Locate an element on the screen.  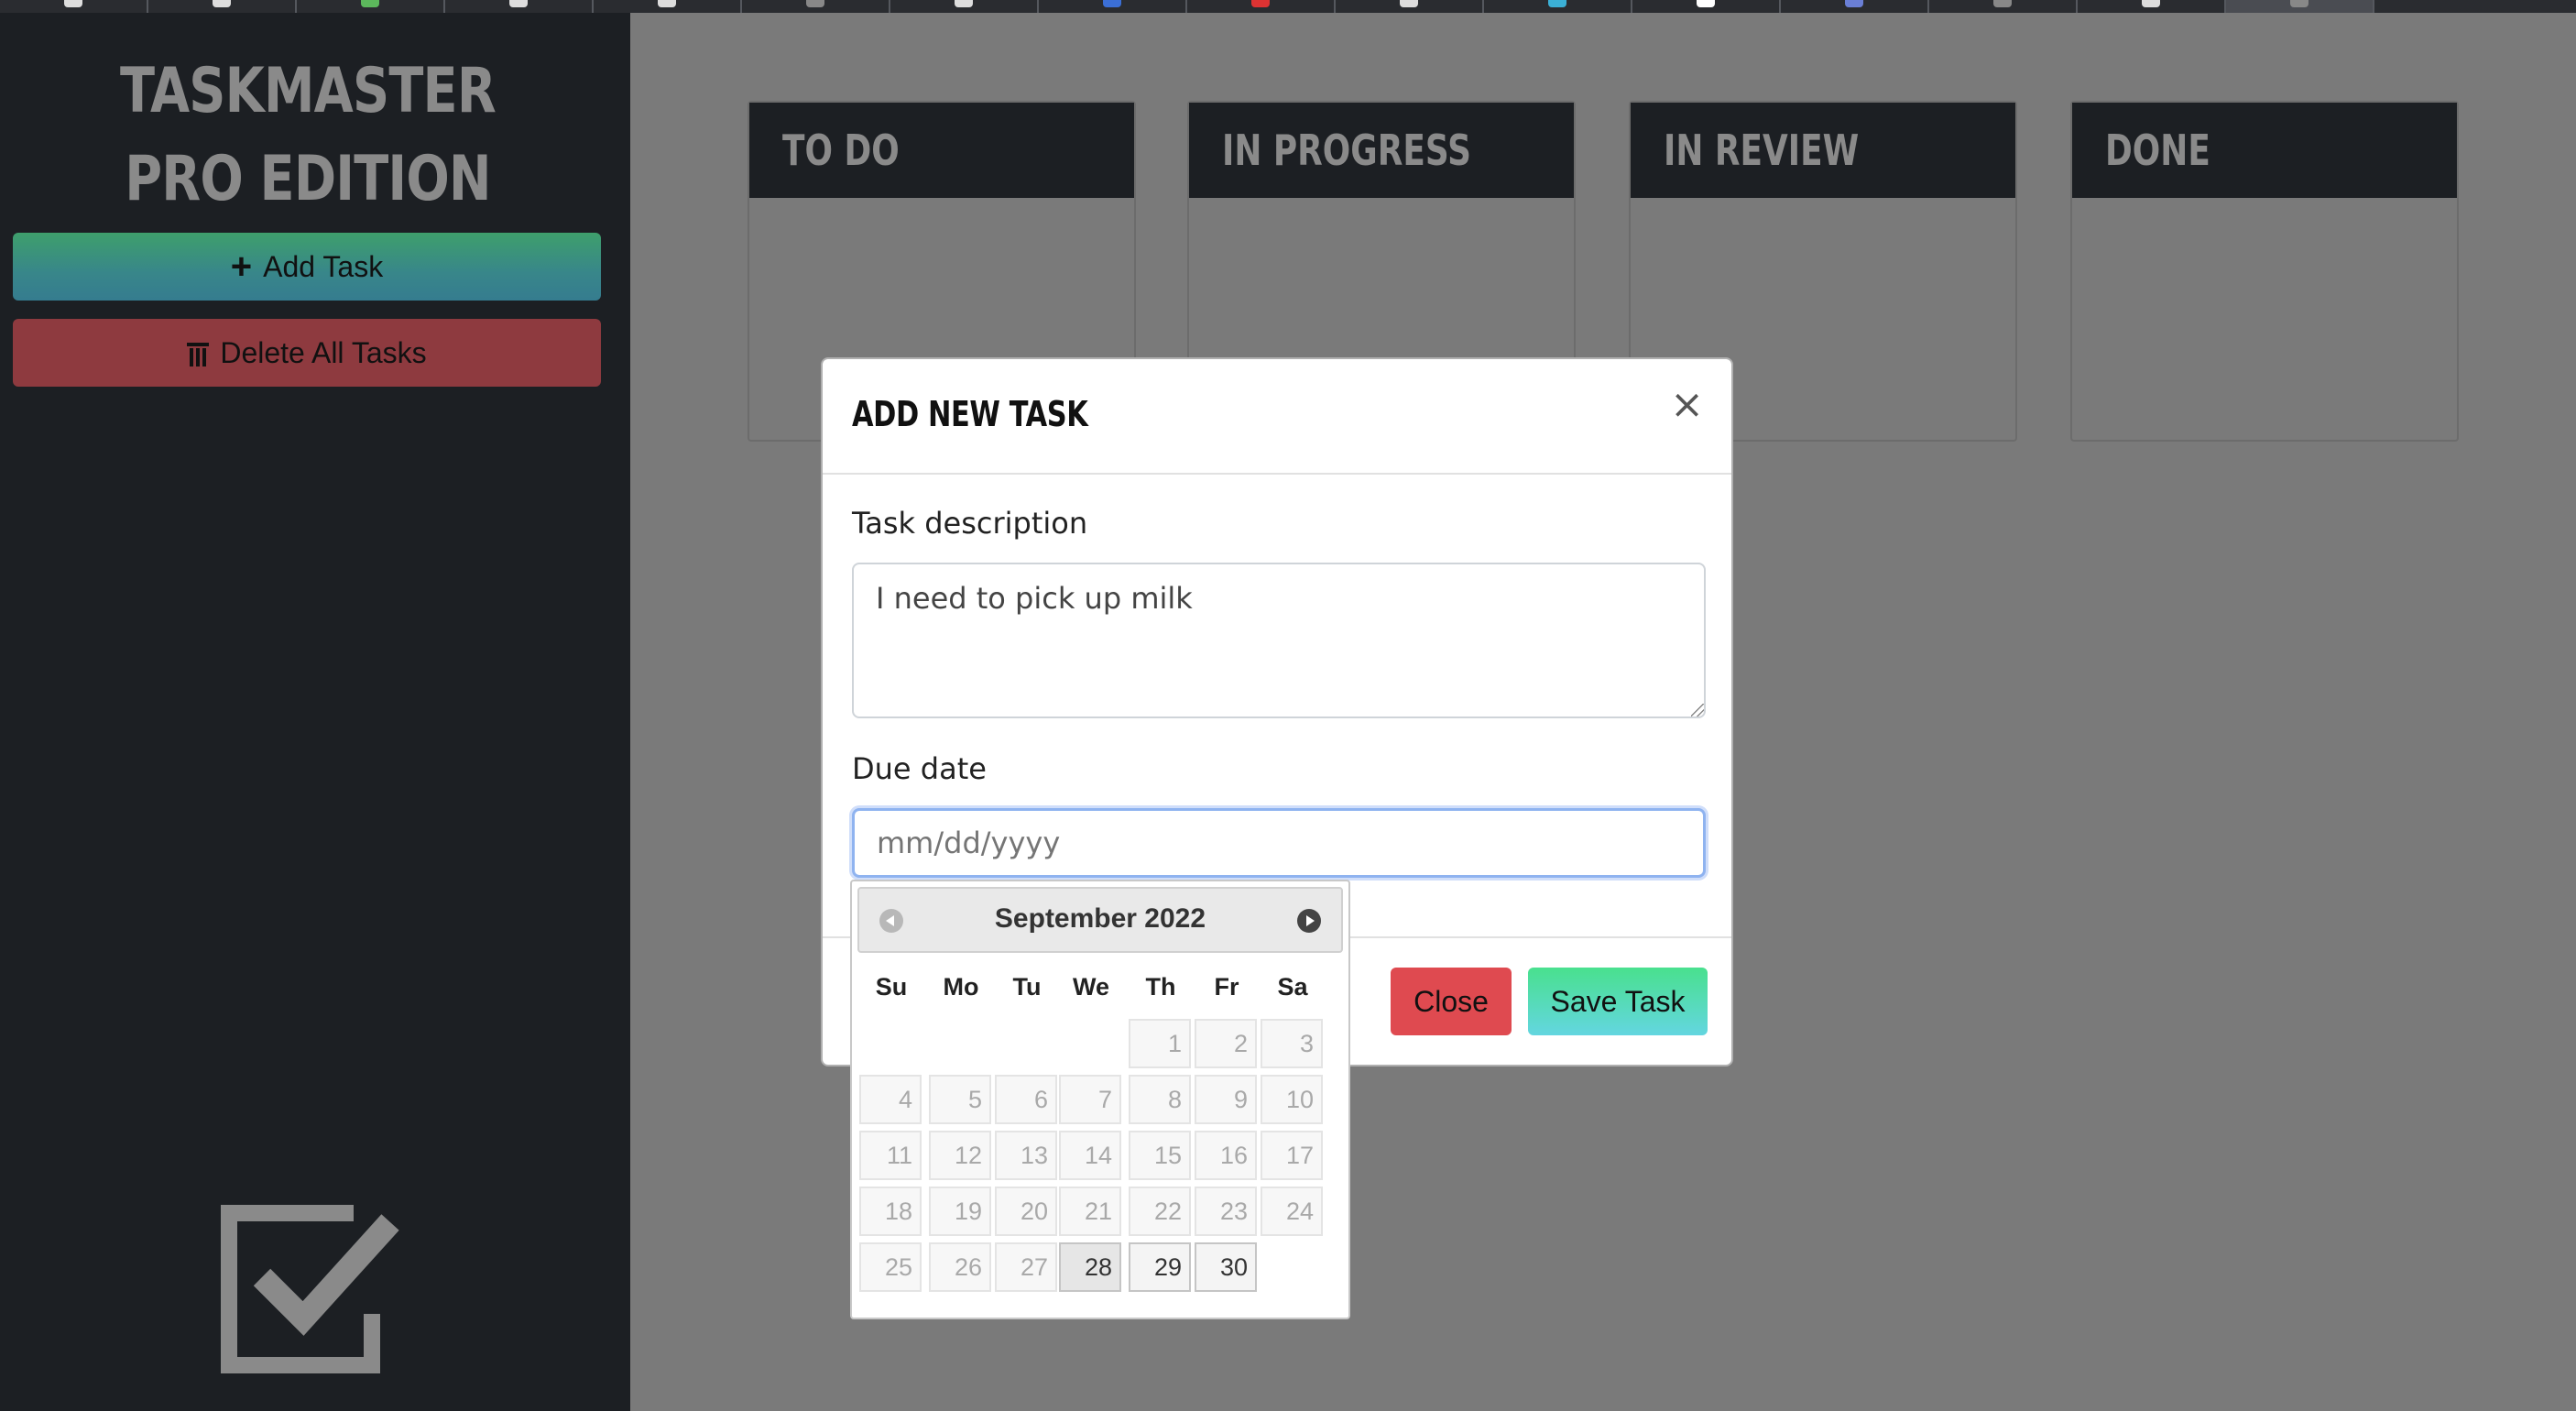
column-header: TO DO is located at coordinates (942, 150).